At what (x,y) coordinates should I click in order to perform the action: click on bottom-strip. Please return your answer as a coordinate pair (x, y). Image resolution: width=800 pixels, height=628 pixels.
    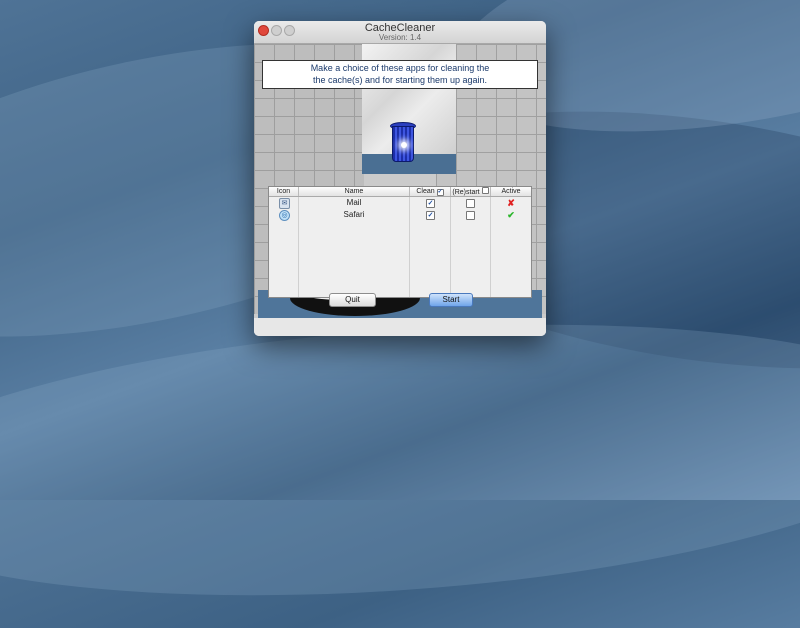
    Looking at the image, I should click on (400, 327).